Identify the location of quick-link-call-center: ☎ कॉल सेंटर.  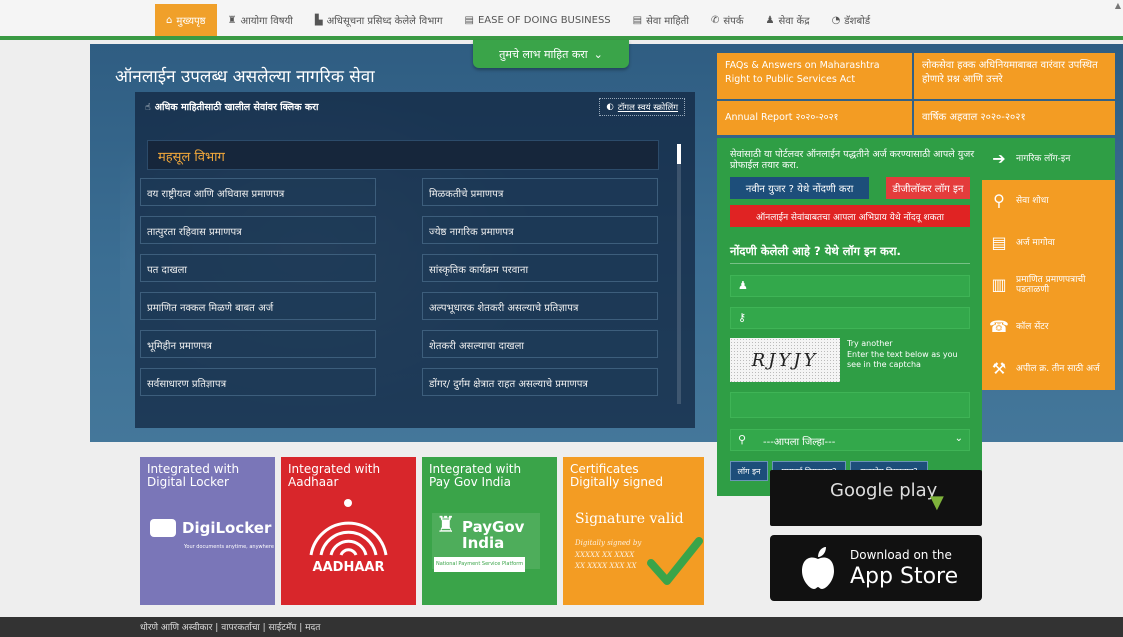
(1048, 327).